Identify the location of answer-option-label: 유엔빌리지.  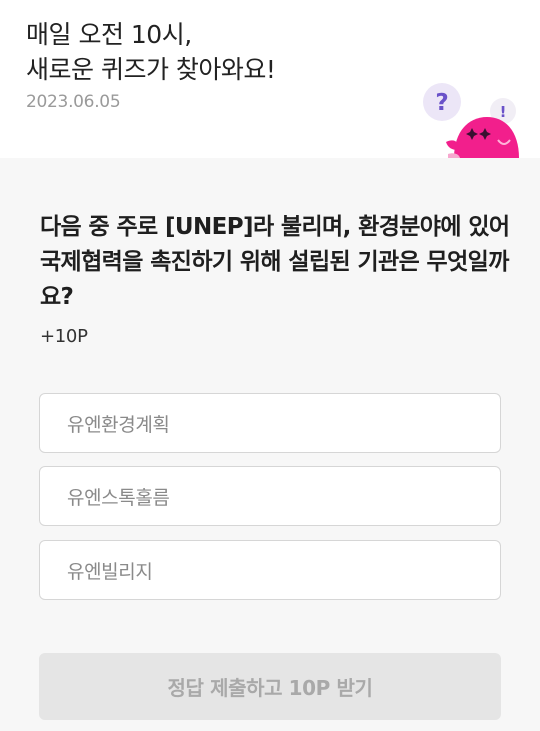
(110, 571).